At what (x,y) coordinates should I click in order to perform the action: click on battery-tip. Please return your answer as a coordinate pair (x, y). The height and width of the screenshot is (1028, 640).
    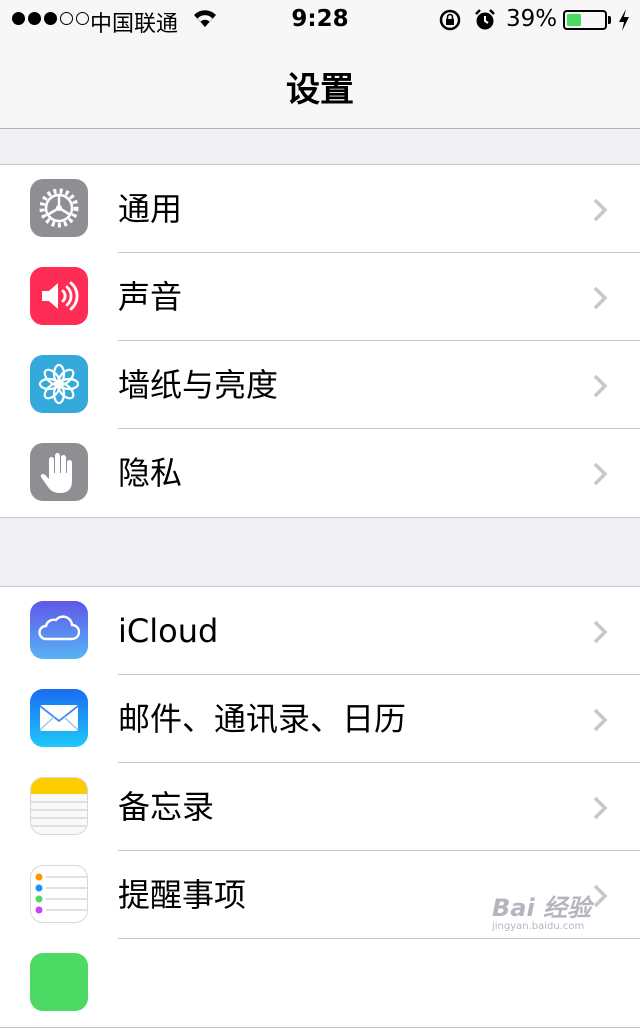
    Looking at the image, I should click on (609, 20).